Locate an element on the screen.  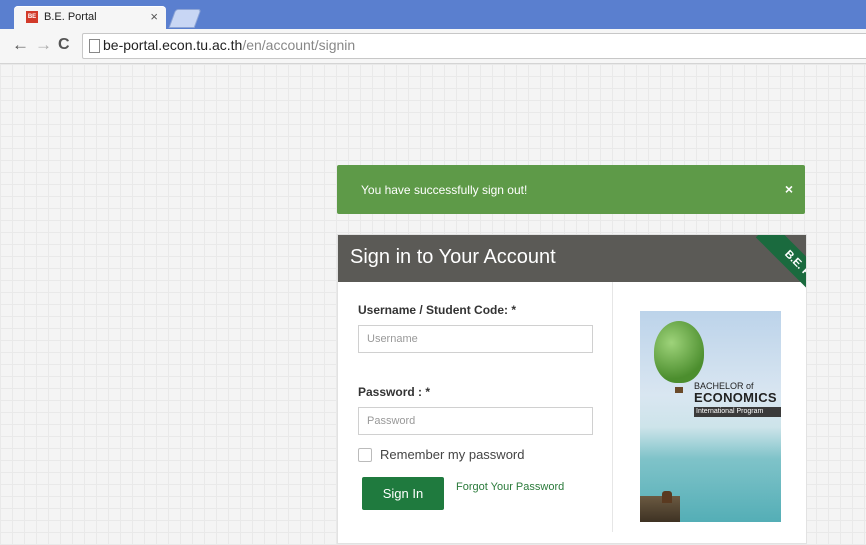
alert-close-icon: × is located at coordinates (789, 189).